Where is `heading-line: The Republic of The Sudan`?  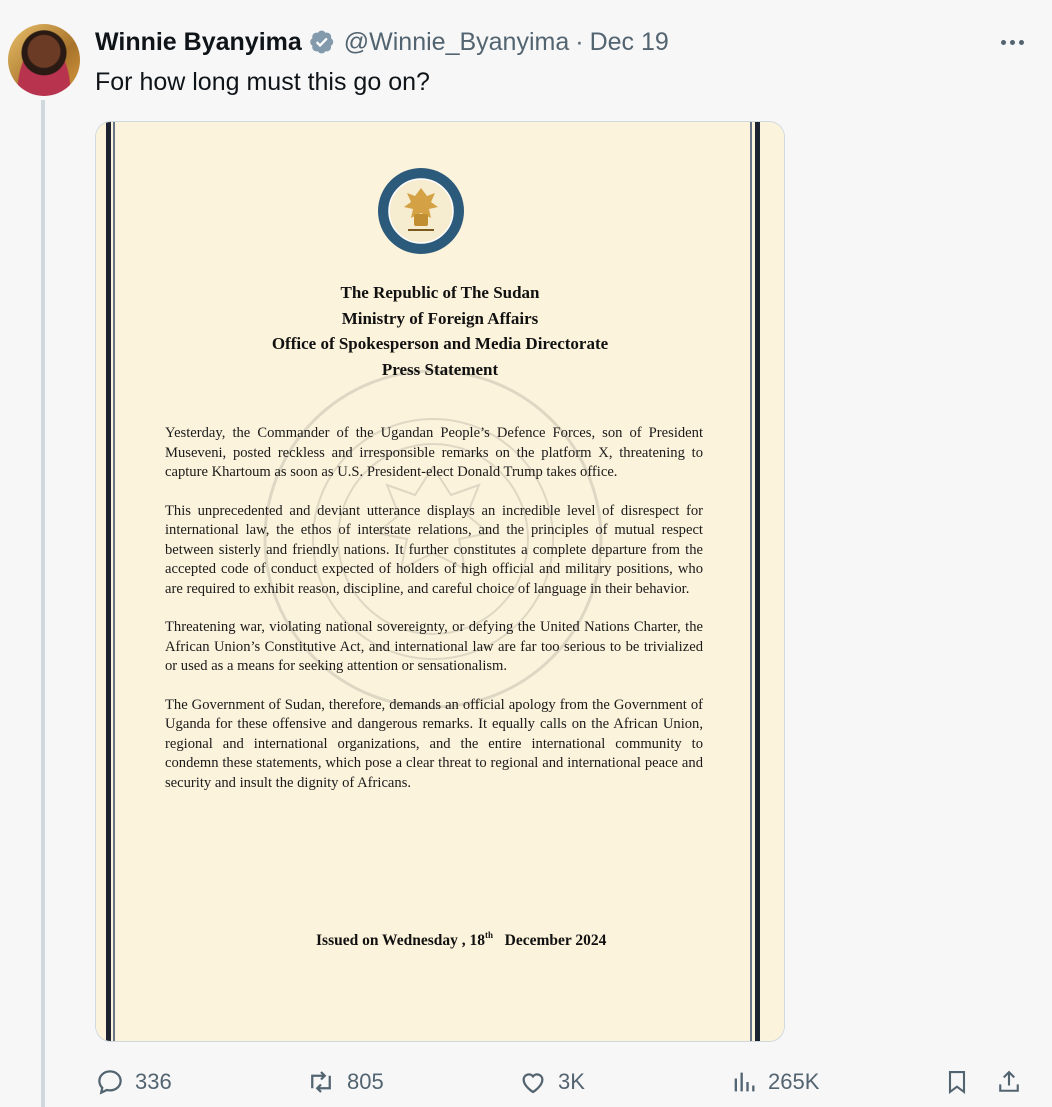 heading-line: The Republic of The Sudan is located at coordinates (440, 292).